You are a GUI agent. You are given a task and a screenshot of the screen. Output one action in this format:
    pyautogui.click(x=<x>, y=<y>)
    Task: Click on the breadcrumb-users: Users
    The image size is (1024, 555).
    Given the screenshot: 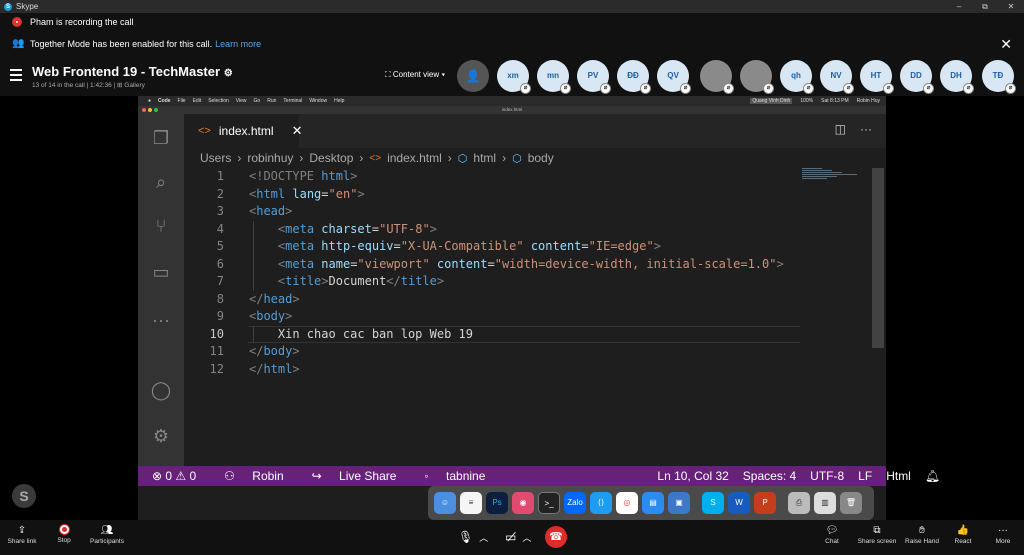 What is the action you would take?
    pyautogui.click(x=215, y=158)
    